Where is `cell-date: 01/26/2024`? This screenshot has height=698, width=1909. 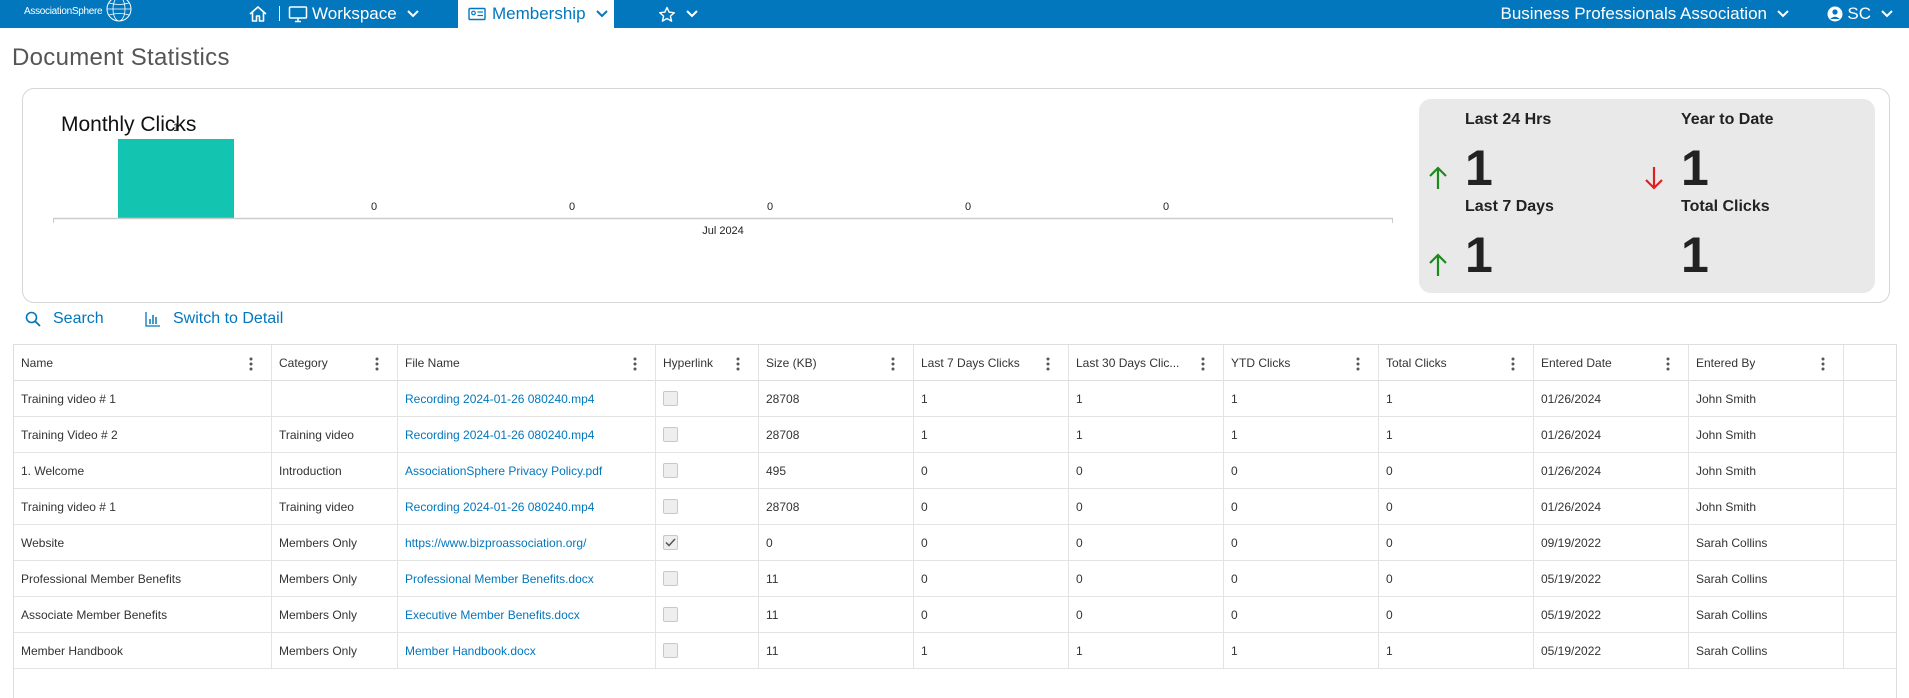 cell-date: 01/26/2024 is located at coordinates (1611, 470).